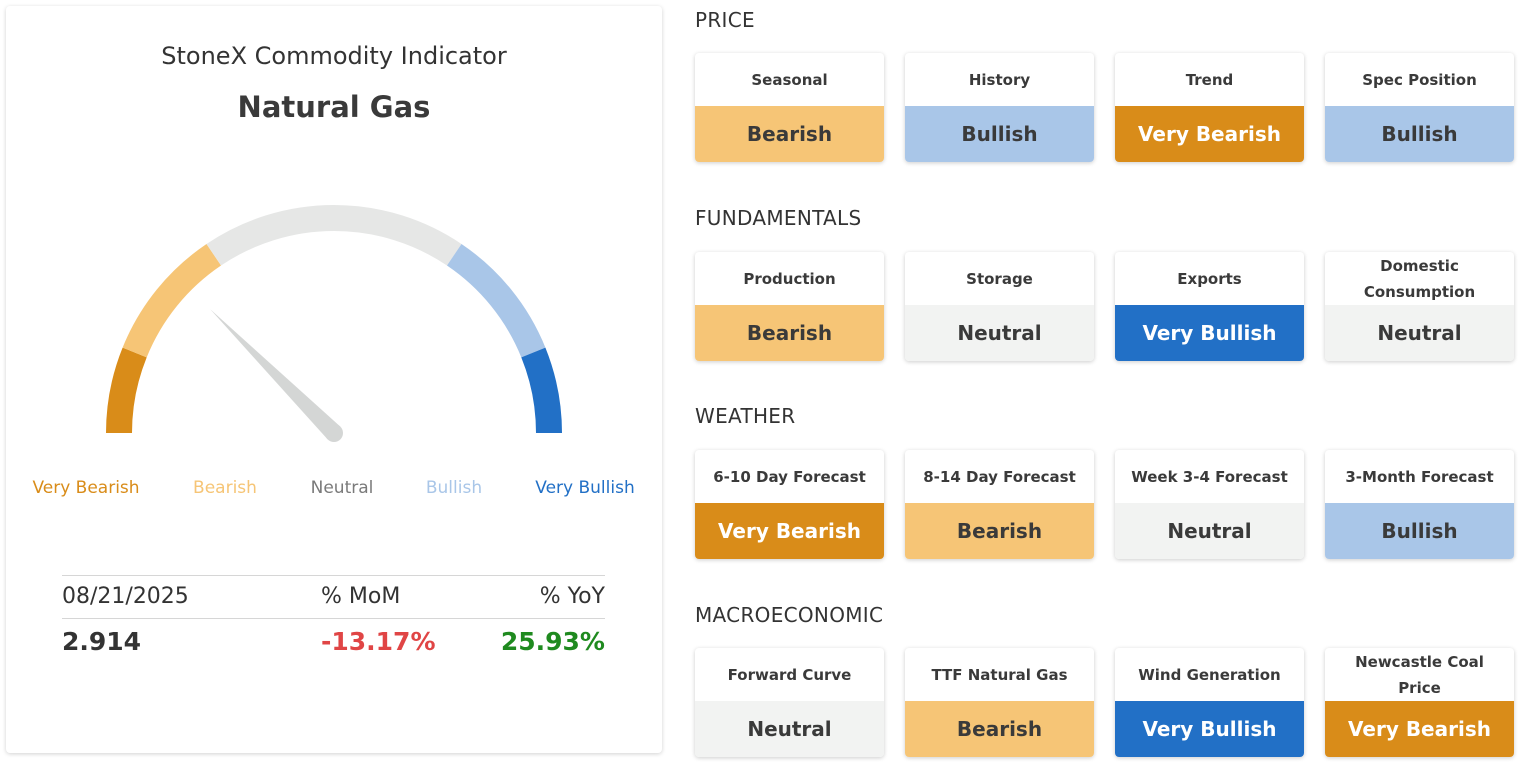 Image resolution: width=1523 pixels, height=762 pixels. Describe the element at coordinates (789, 476) in the screenshot. I see `tile-label: 6-10 Day Forecast` at that location.